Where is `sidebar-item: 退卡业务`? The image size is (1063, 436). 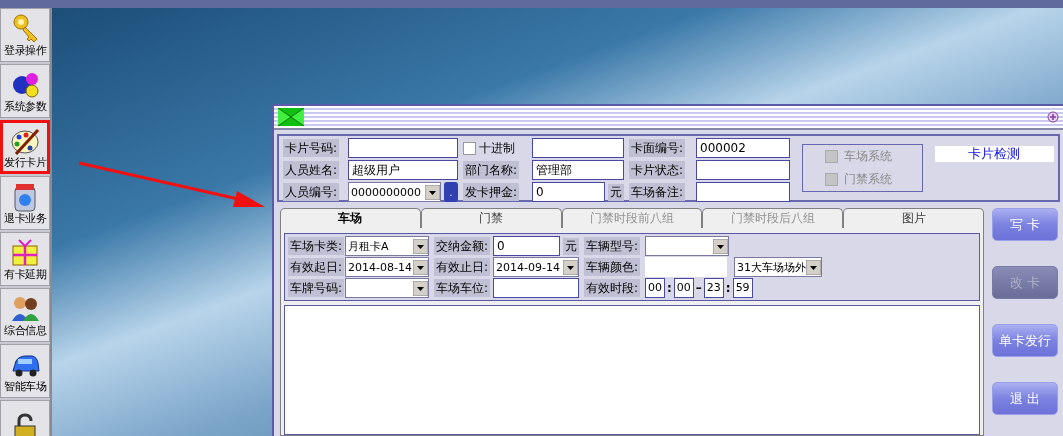 sidebar-item: 退卡业务 is located at coordinates (25, 203).